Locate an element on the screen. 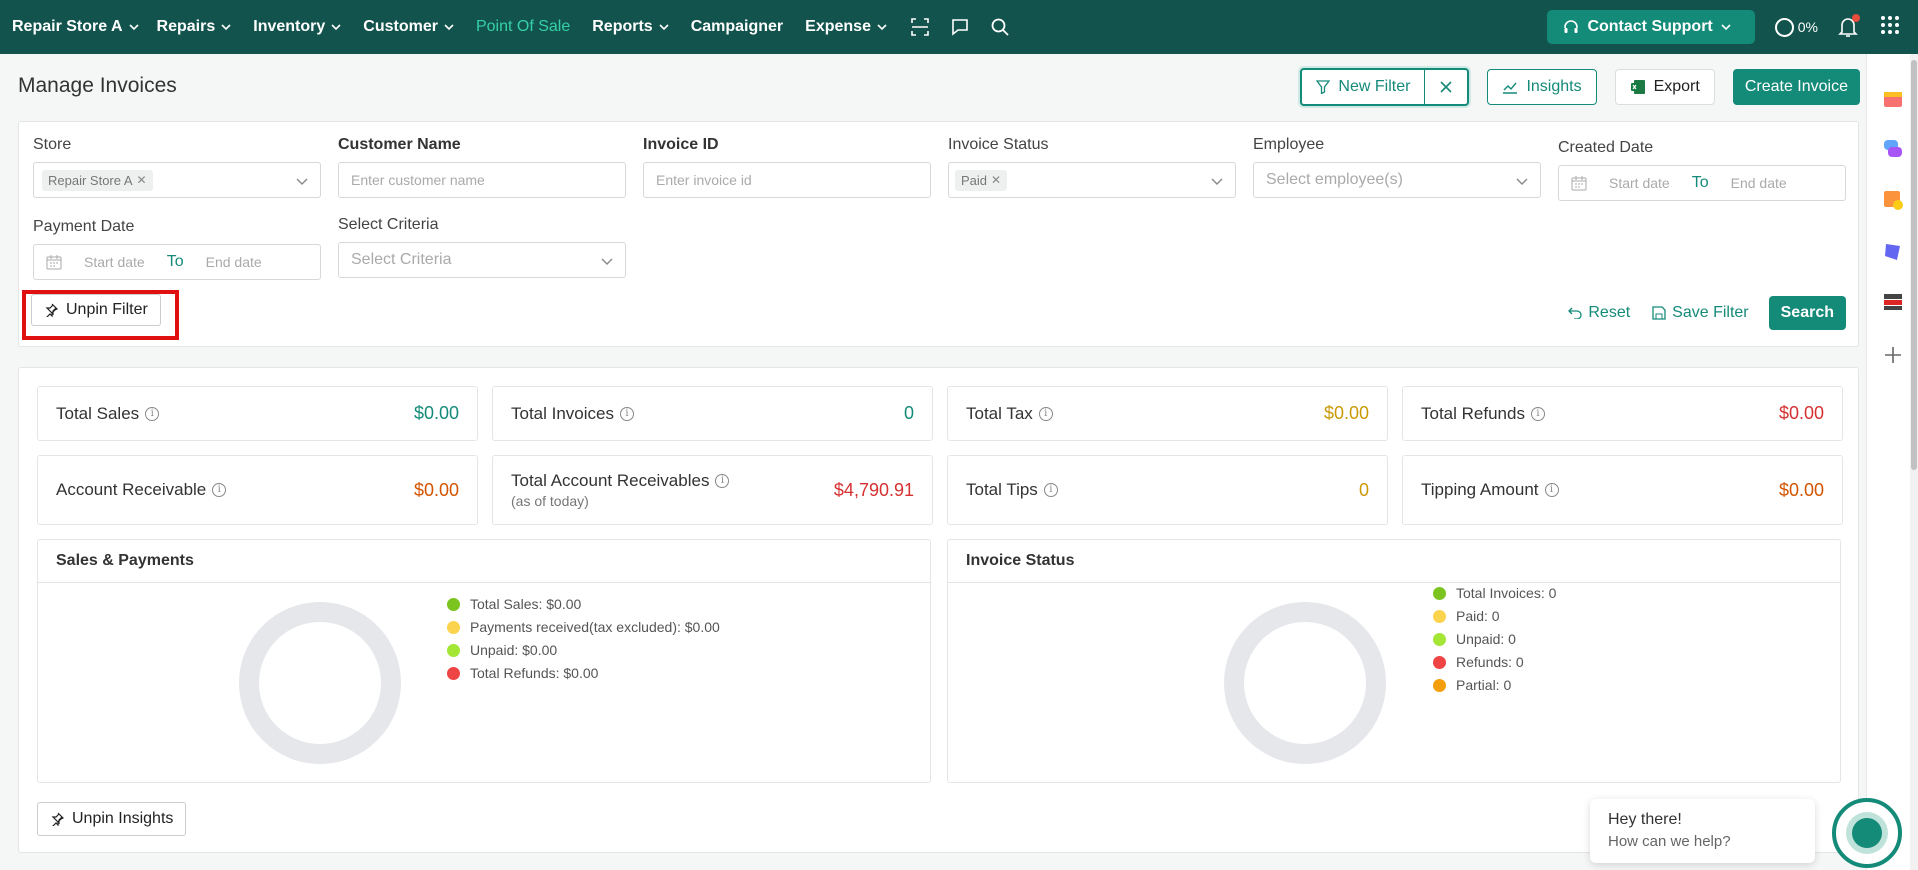 This screenshot has height=870, width=1918. scrollbar-thumb is located at coordinates (1914, 265).